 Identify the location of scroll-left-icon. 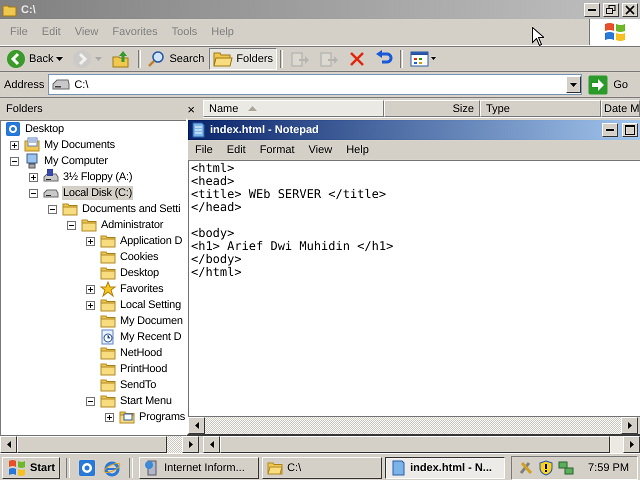
(196, 425).